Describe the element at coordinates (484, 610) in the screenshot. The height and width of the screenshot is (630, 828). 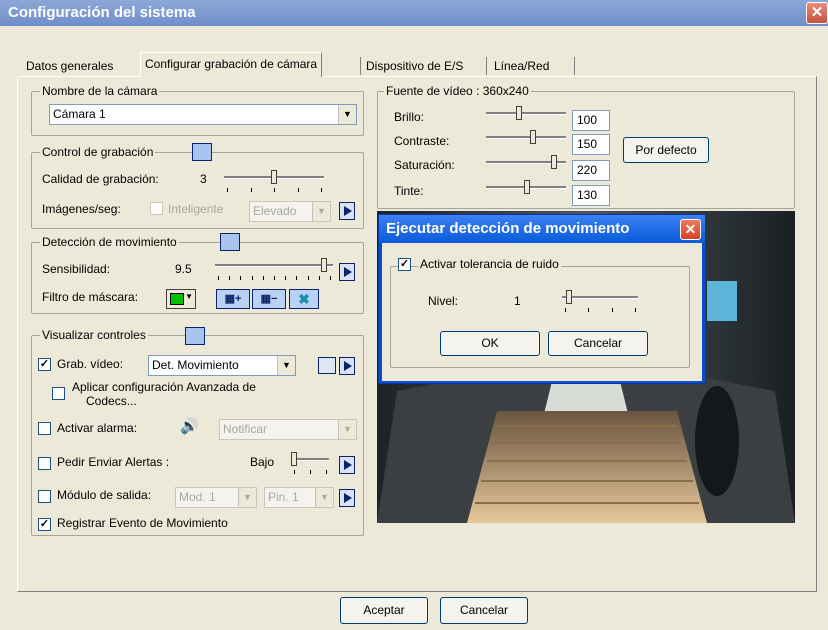
I see `cancel-button: Cancelar` at that location.